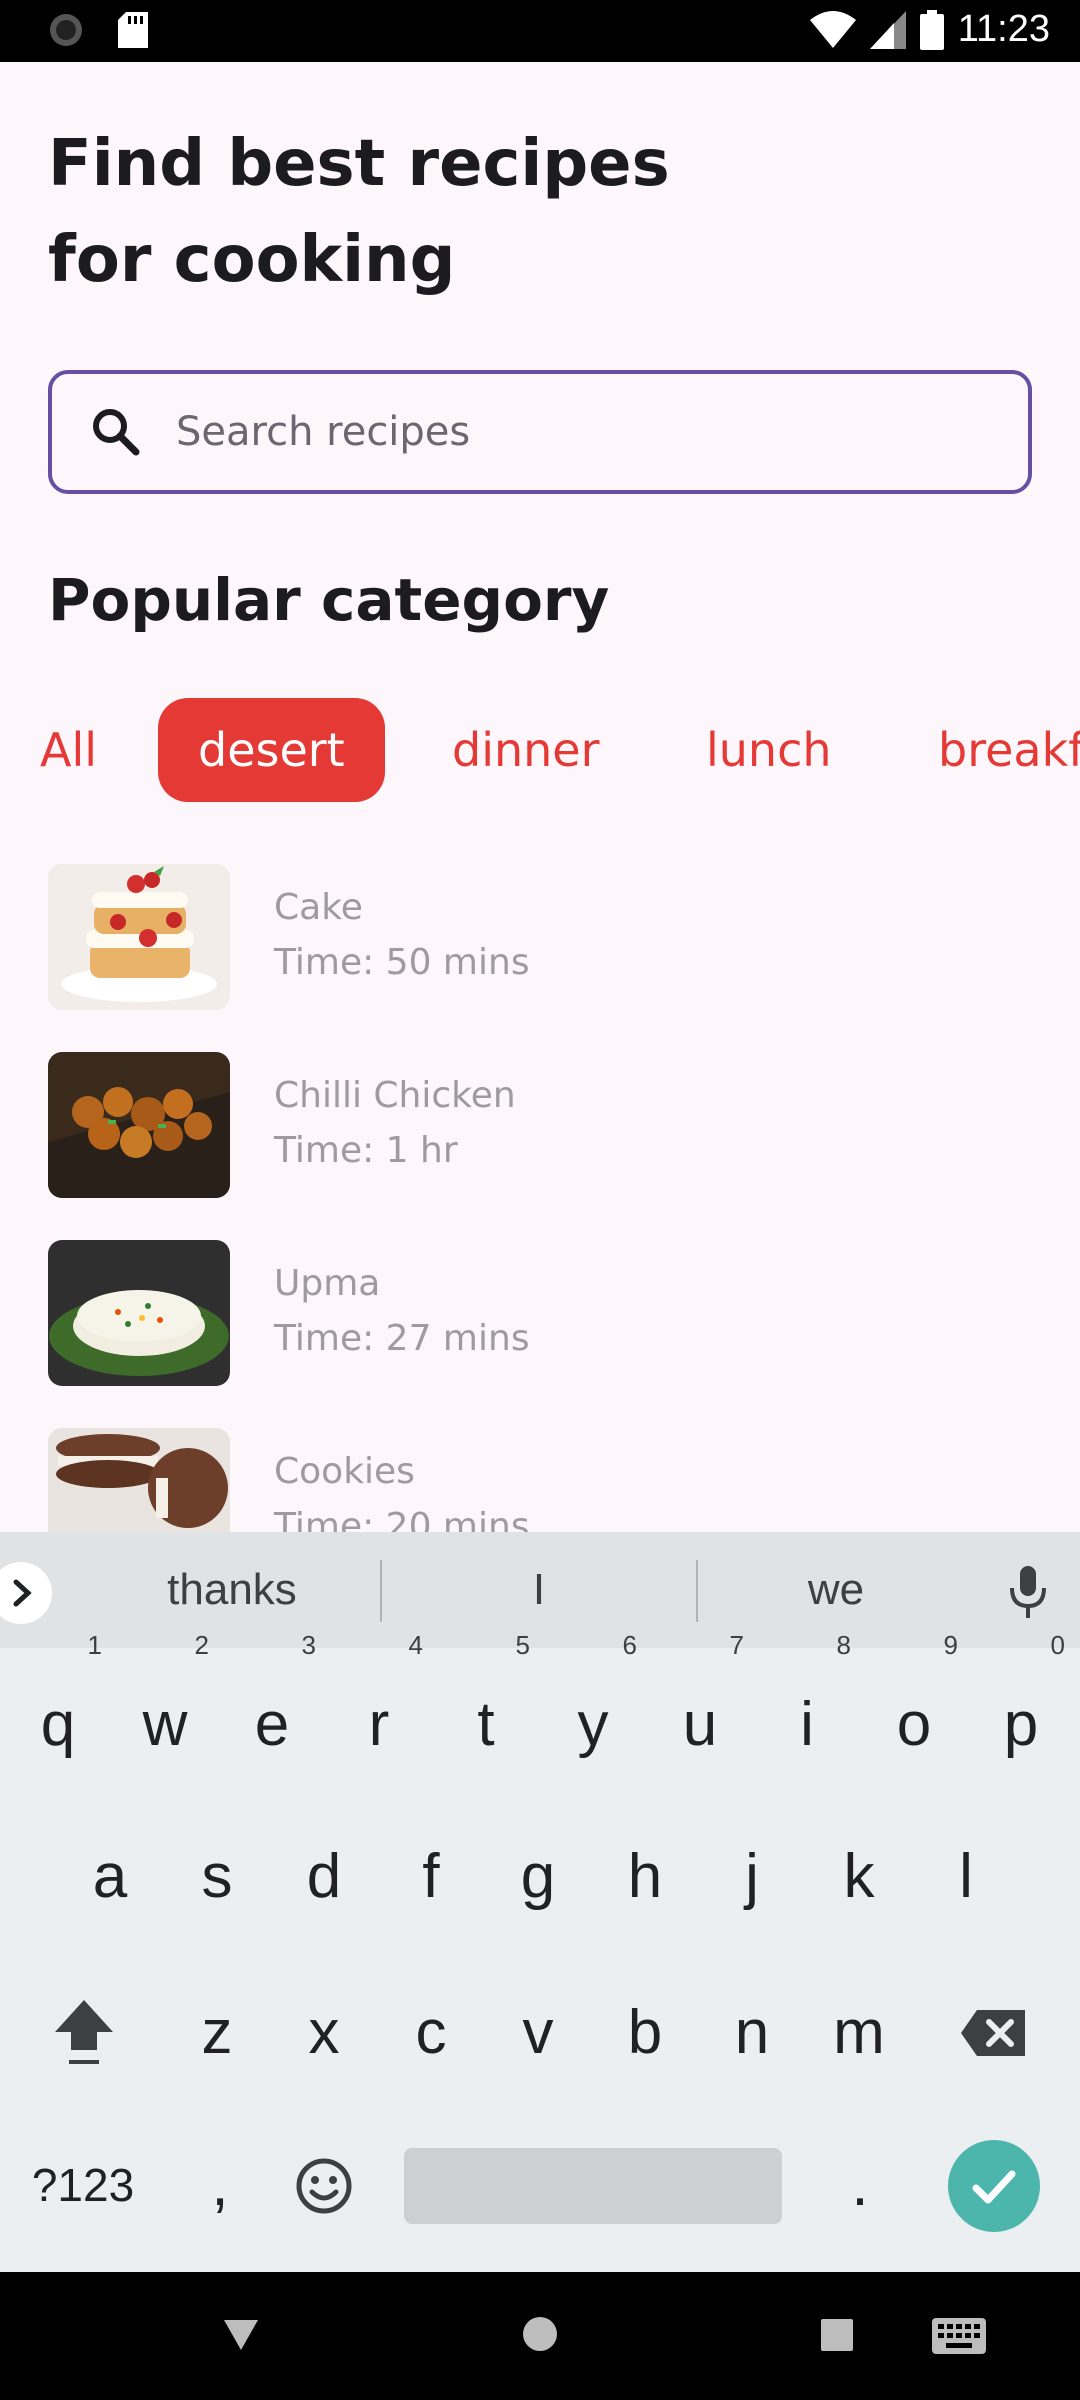  Describe the element at coordinates (110, 1877) in the screenshot. I see `key-a: a` at that location.